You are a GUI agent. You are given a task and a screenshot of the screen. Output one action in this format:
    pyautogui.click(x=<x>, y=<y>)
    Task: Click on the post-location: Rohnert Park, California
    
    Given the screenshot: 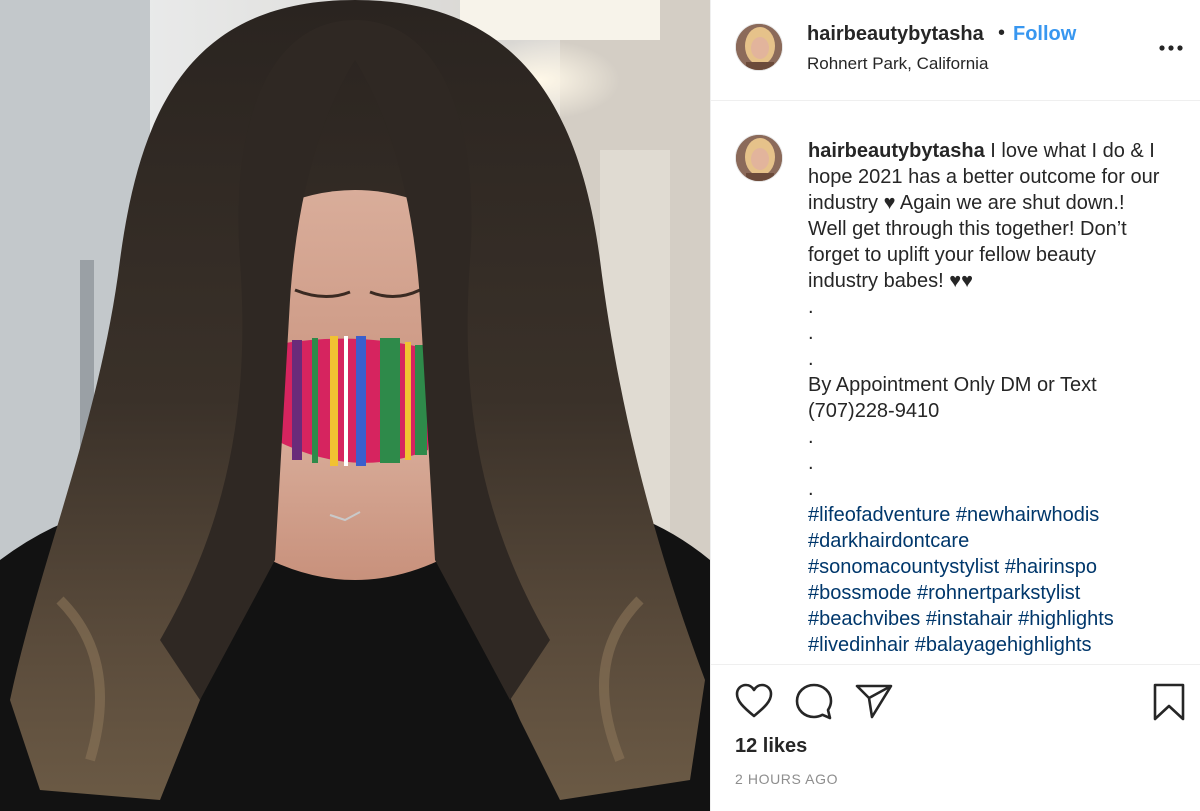 What is the action you would take?
    pyautogui.click(x=897, y=64)
    